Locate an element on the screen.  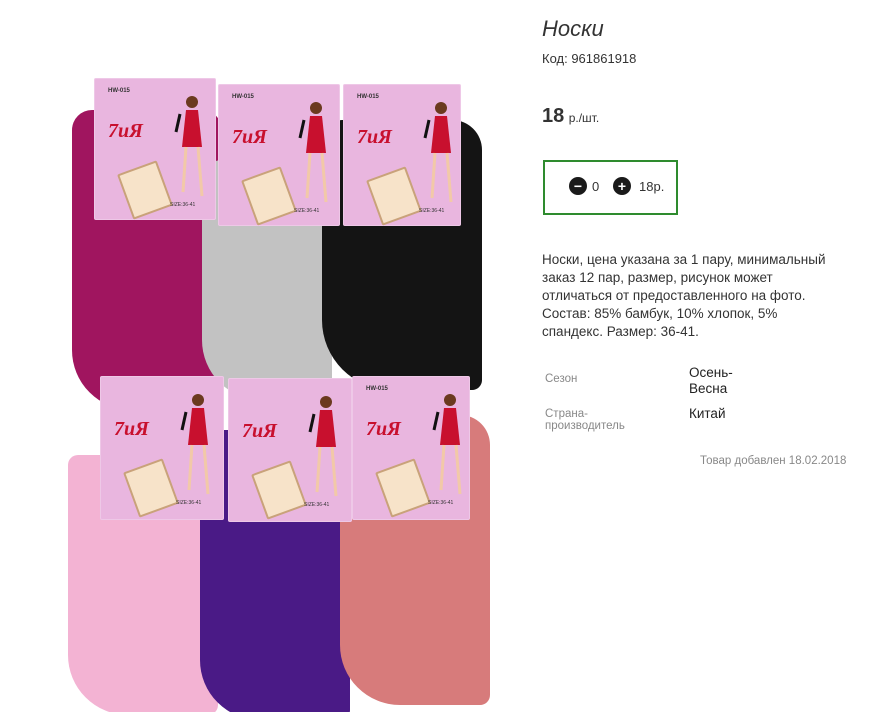
property-value: Осень-Весна is located at coordinates (711, 380).